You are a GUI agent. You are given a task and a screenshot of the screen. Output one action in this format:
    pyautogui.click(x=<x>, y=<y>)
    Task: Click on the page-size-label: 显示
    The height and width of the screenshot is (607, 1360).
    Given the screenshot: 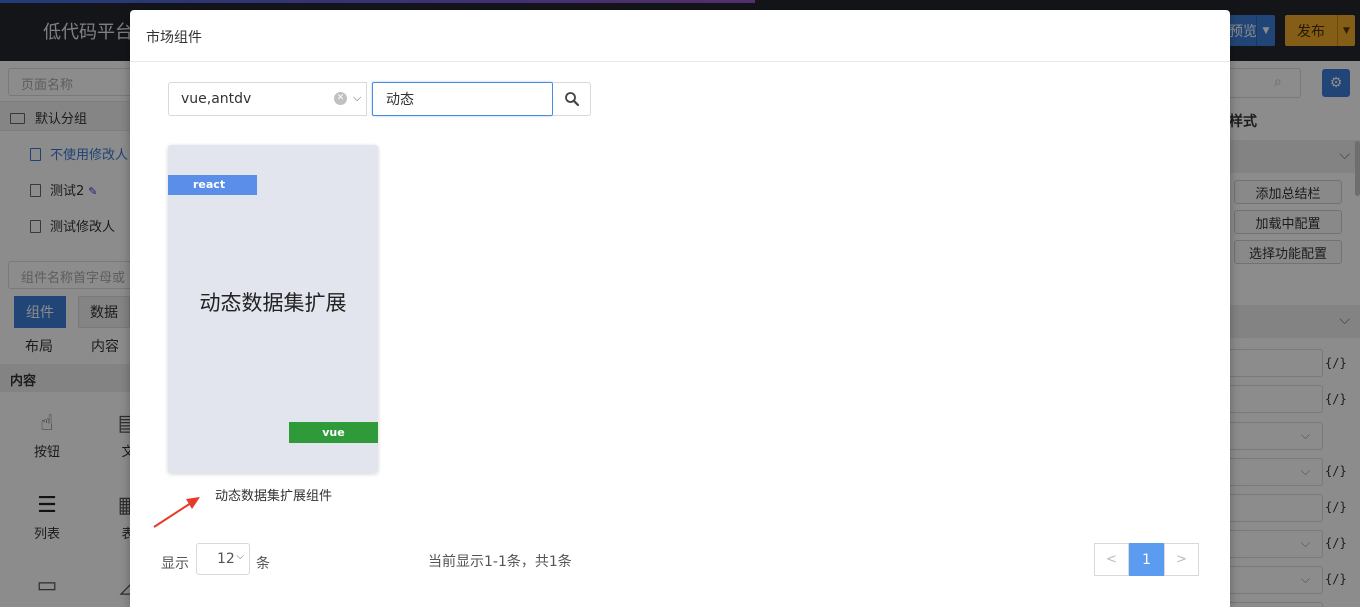 What is the action you would take?
    pyautogui.click(x=175, y=564)
    